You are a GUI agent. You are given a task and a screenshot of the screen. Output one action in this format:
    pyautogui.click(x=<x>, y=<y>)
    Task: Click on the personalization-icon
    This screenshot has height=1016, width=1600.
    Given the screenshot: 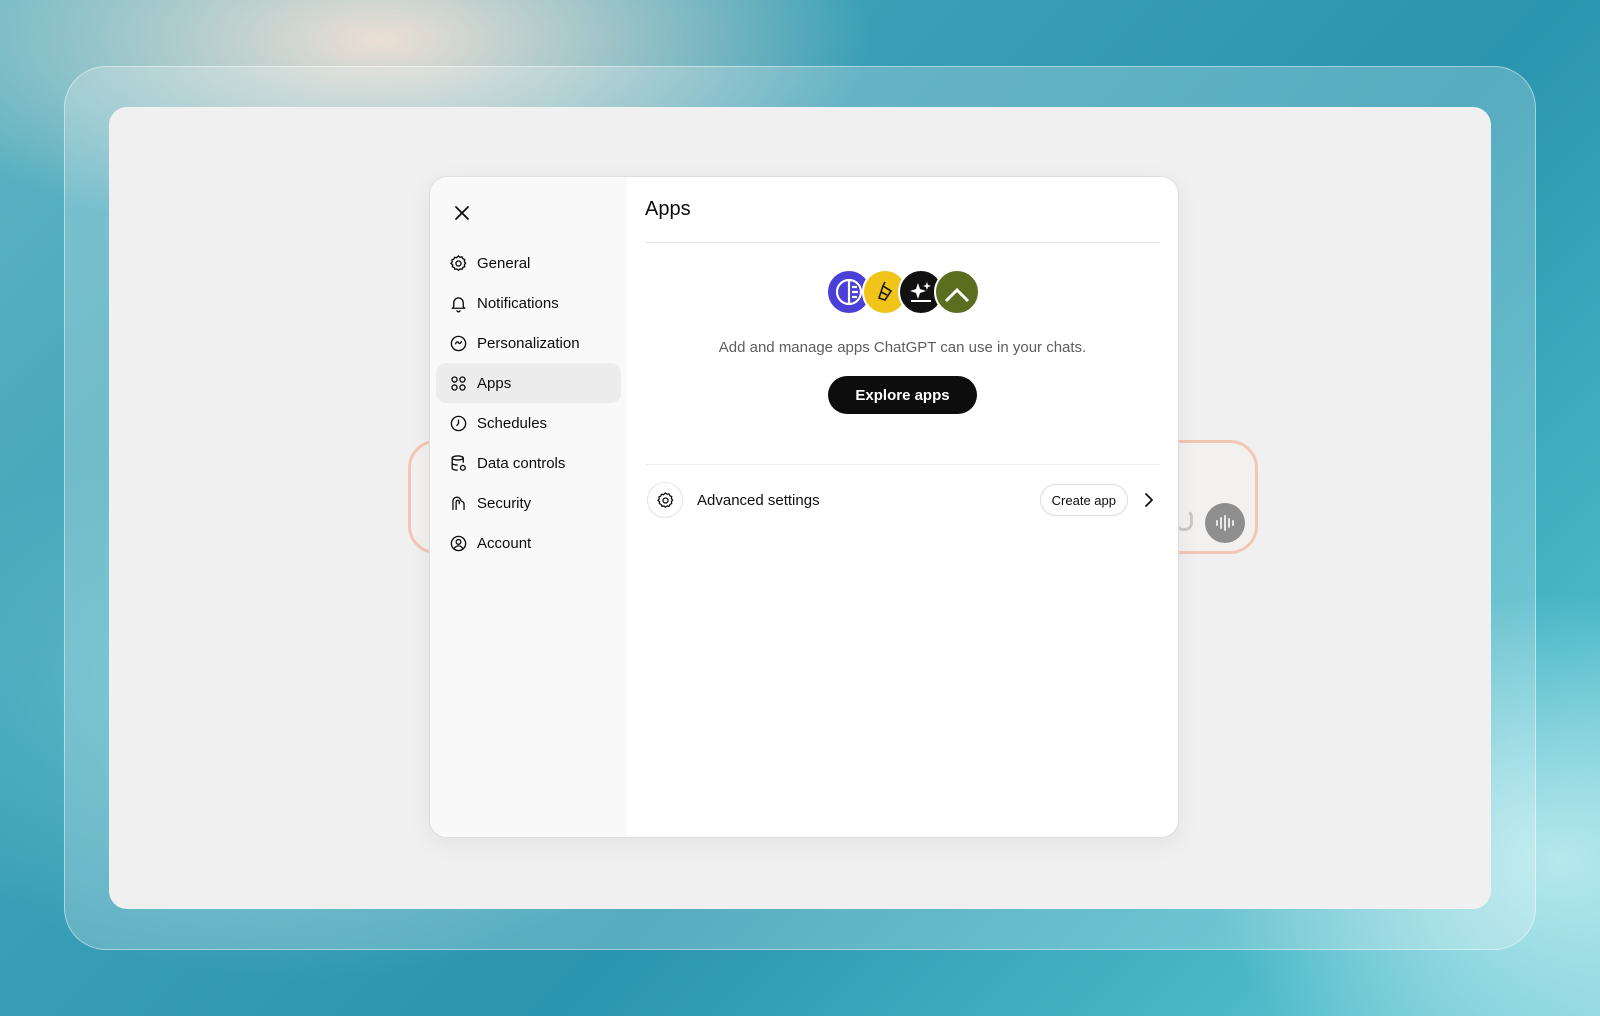 What is the action you would take?
    pyautogui.click(x=458, y=343)
    